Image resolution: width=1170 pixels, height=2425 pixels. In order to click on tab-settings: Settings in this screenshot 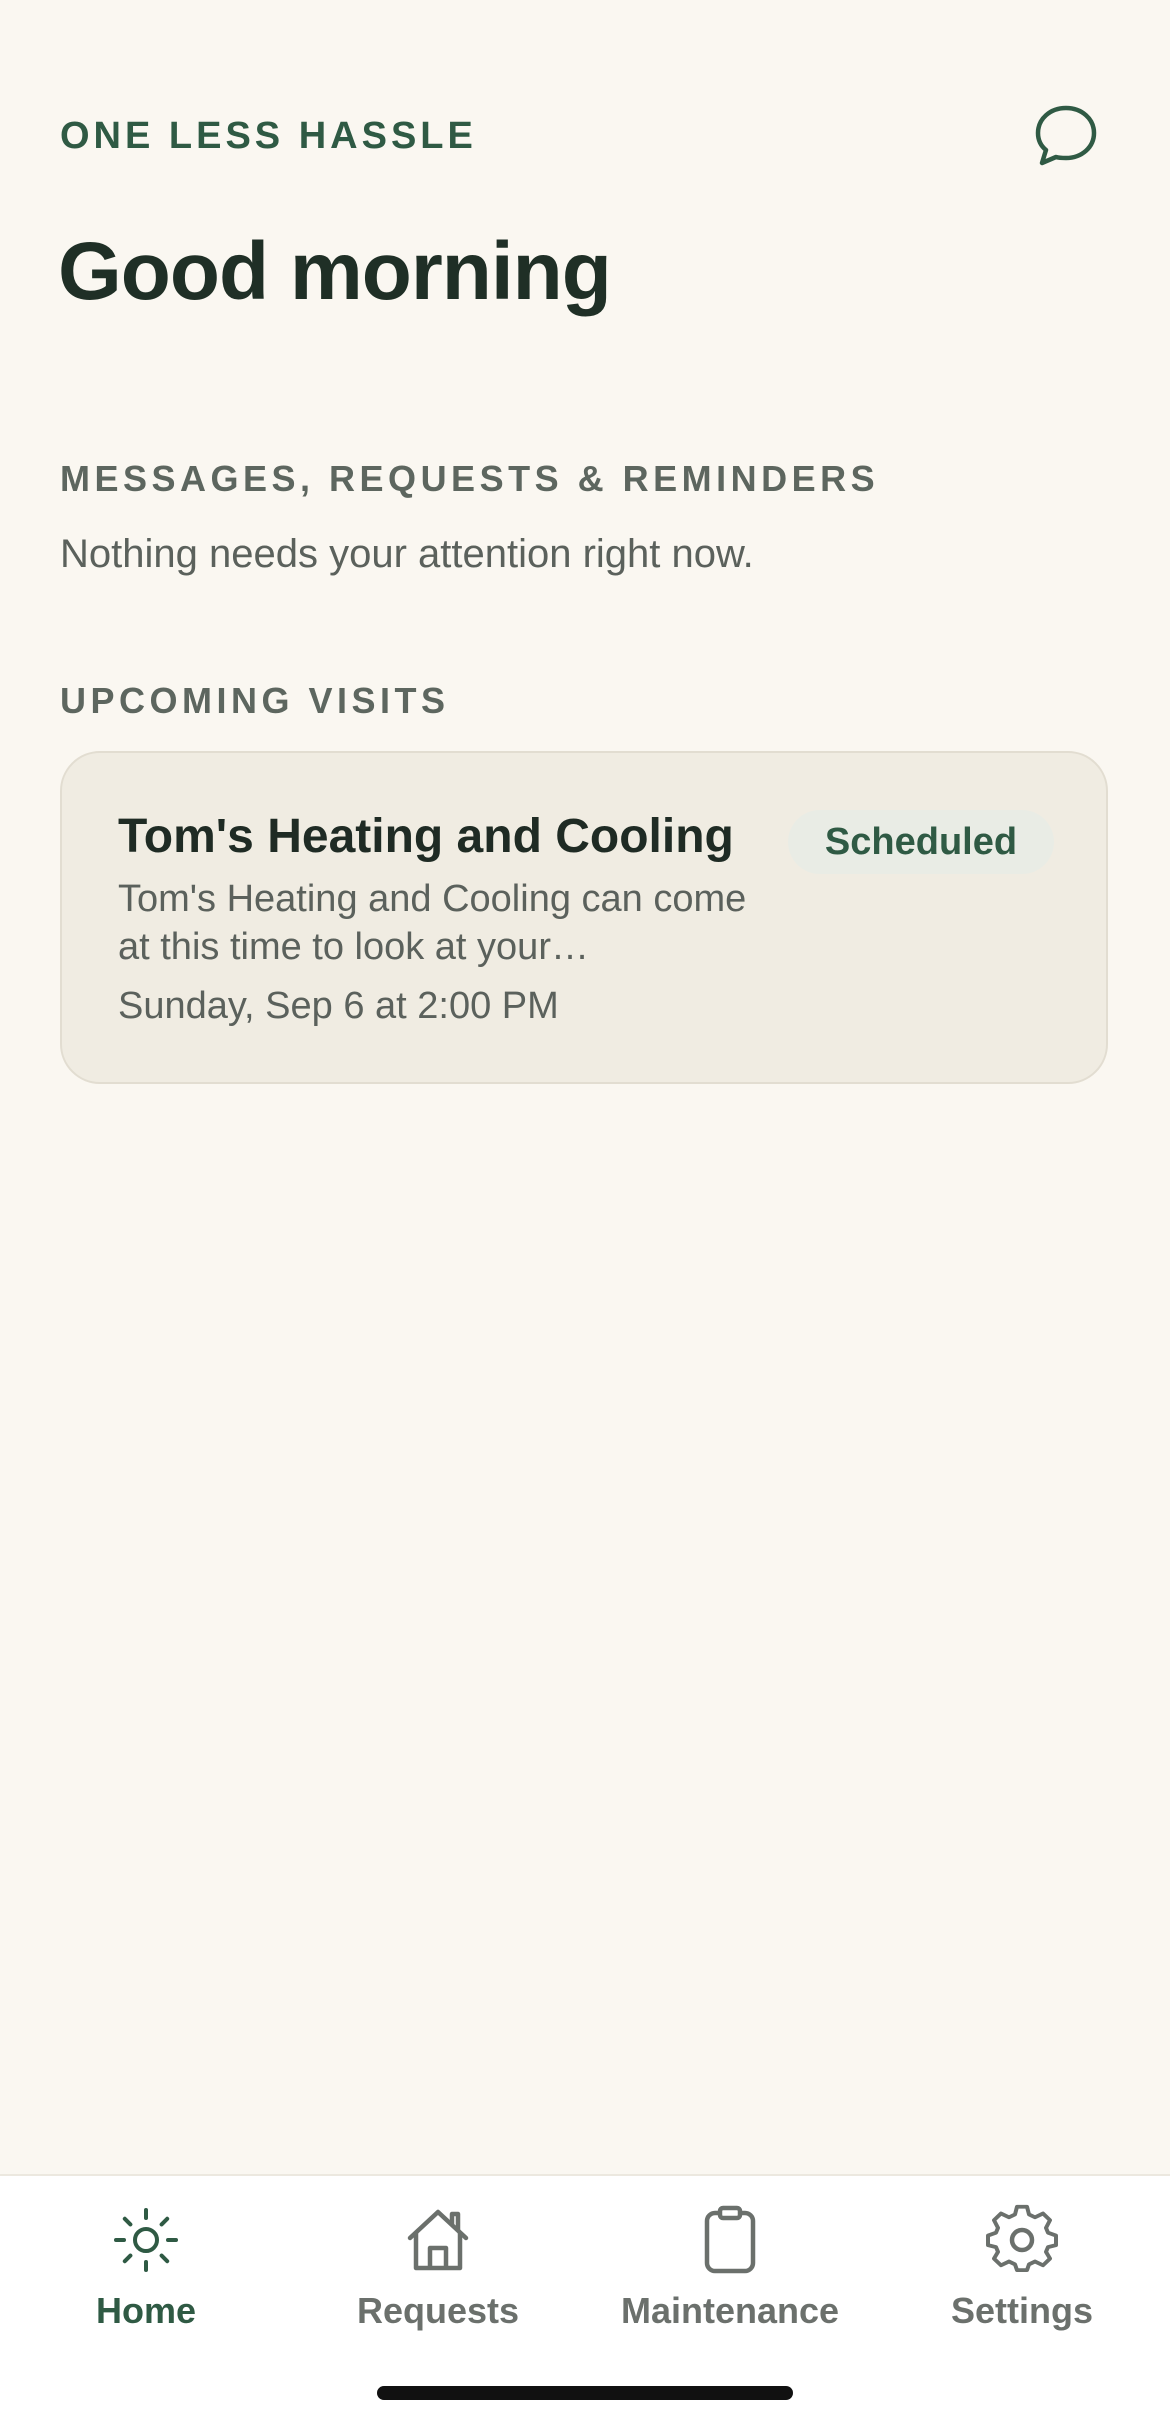, I will do `click(1022, 2275)`.